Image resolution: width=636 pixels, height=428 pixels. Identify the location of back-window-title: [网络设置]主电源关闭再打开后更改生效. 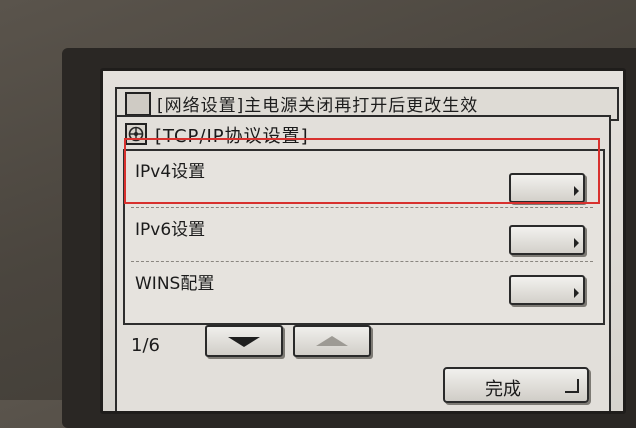
(318, 106).